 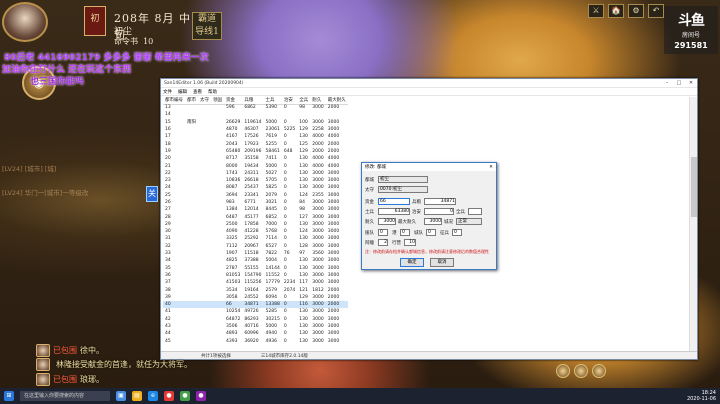 What do you see at coordinates (442, 262) in the screenshot?
I see `cancel-button: 取消` at bounding box center [442, 262].